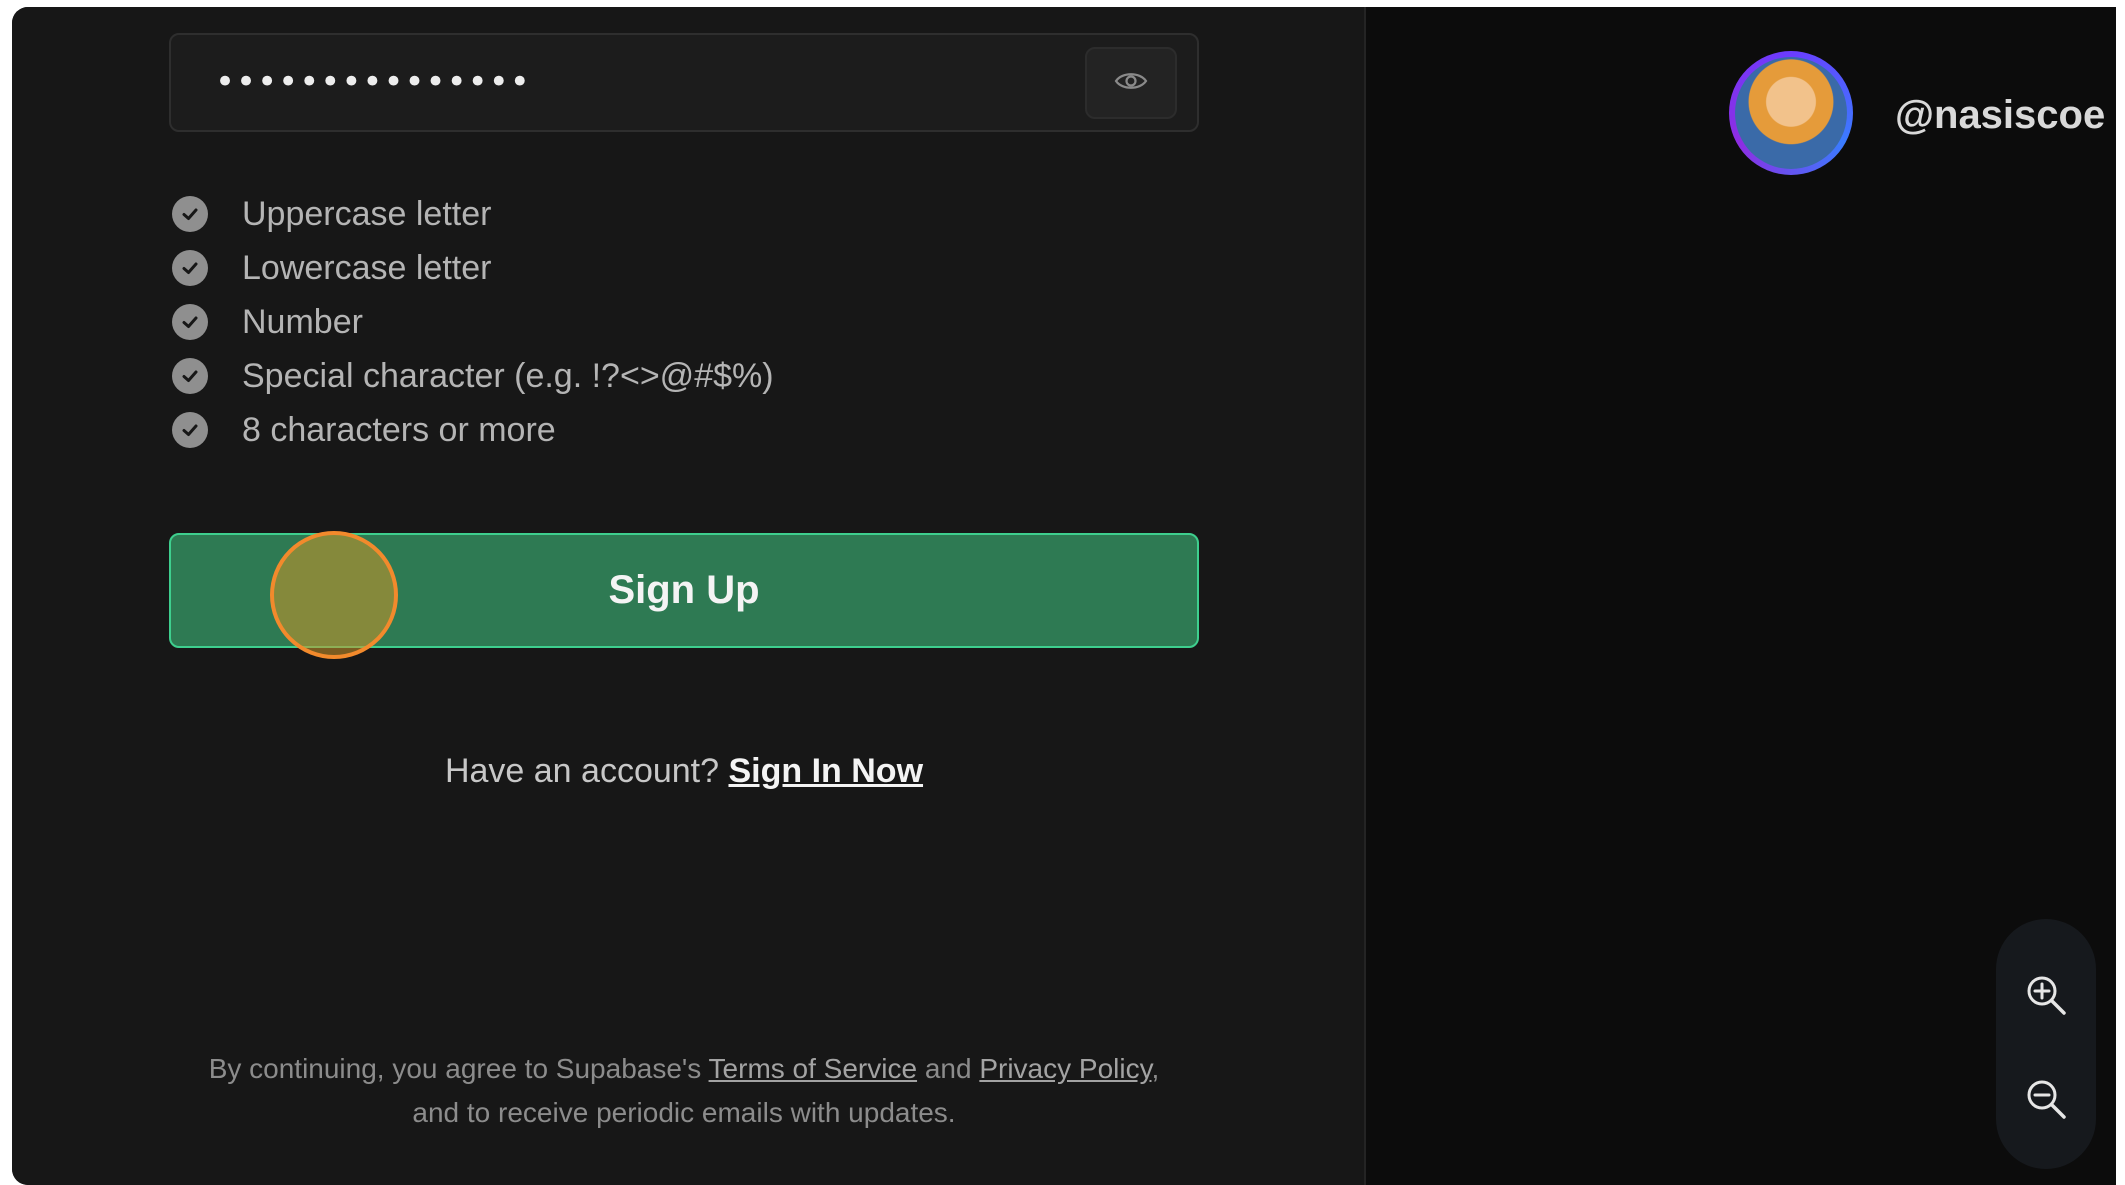 The height and width of the screenshot is (1185, 2125). I want to click on zoom-in-button, so click(2046, 997).